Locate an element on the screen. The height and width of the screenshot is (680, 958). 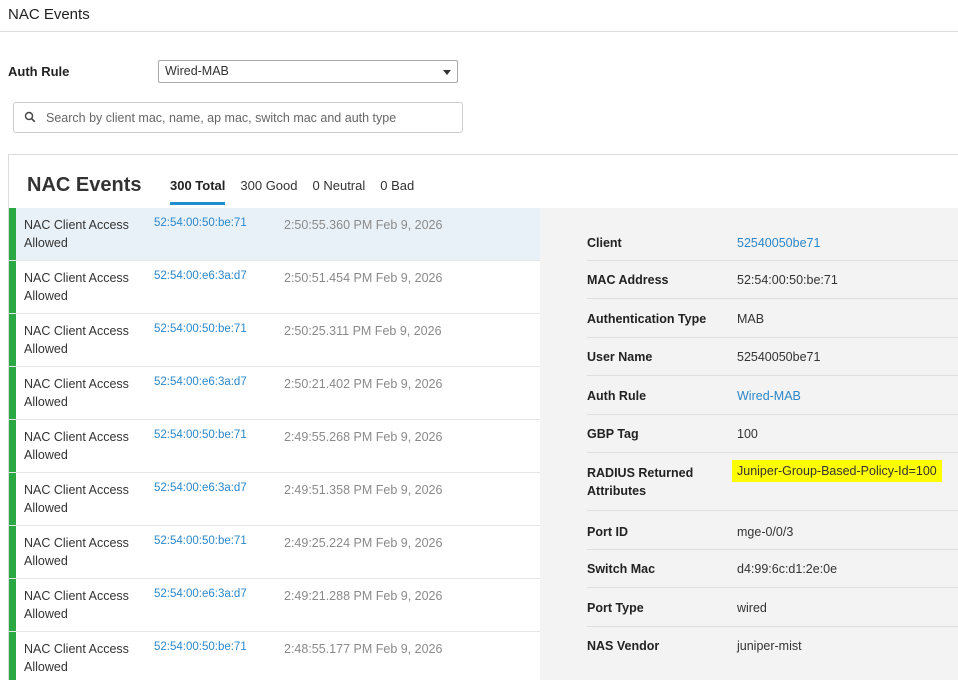
detail-value: mge-0/0/3 is located at coordinates (765, 532).